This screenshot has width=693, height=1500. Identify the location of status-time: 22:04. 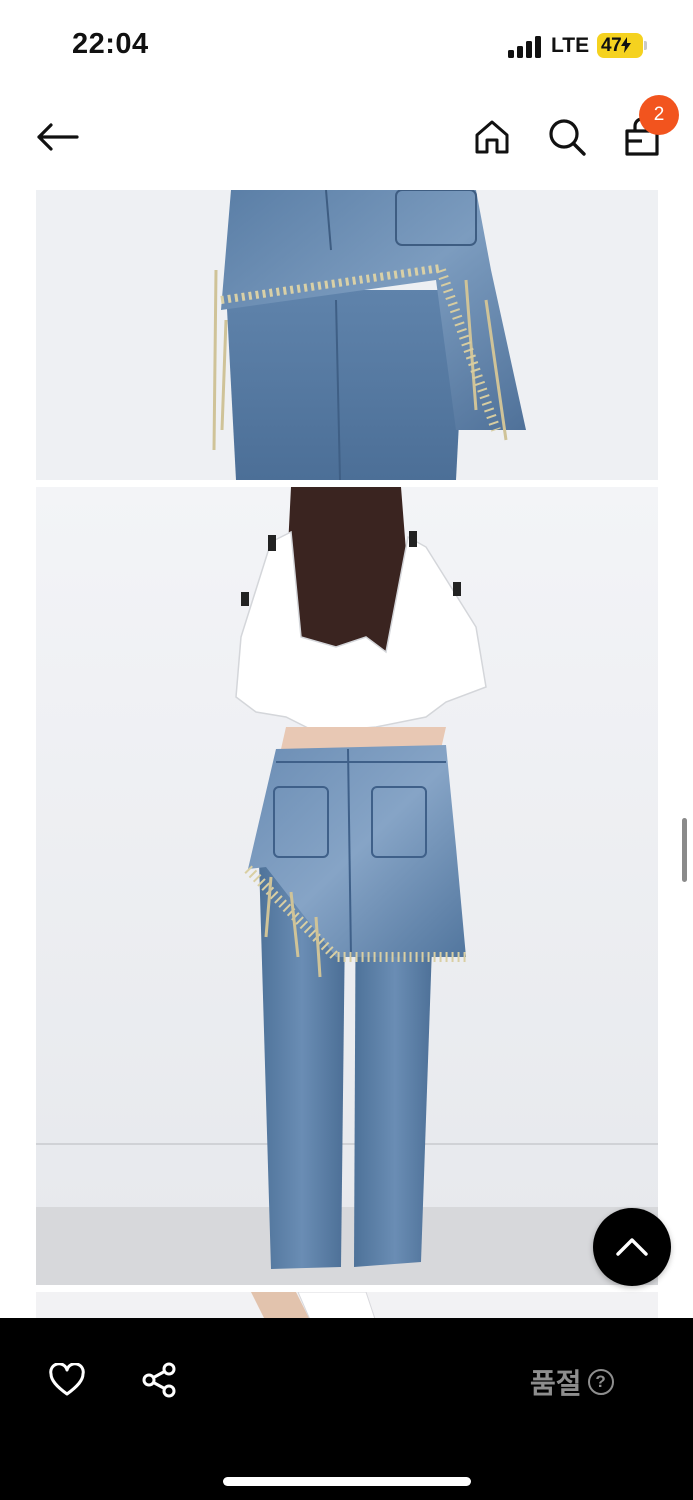
(110, 44).